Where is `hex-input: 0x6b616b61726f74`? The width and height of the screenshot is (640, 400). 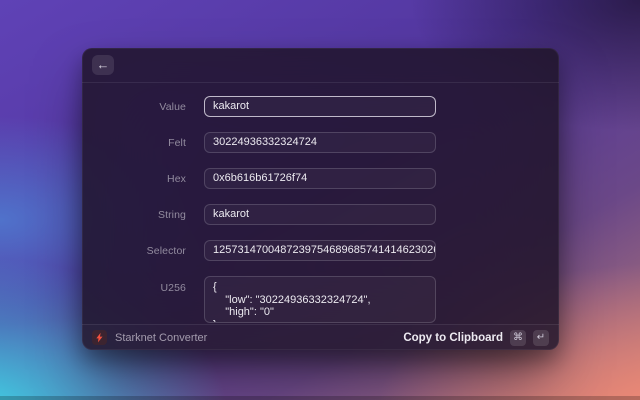
hex-input: 0x6b616b61726f74 is located at coordinates (320, 178).